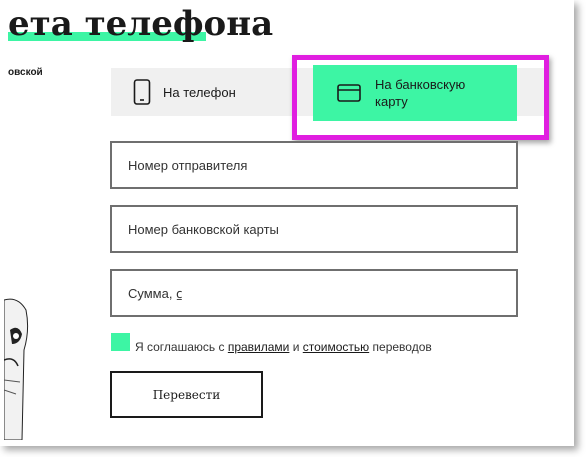  I want to click on amount-field, so click(314, 293).